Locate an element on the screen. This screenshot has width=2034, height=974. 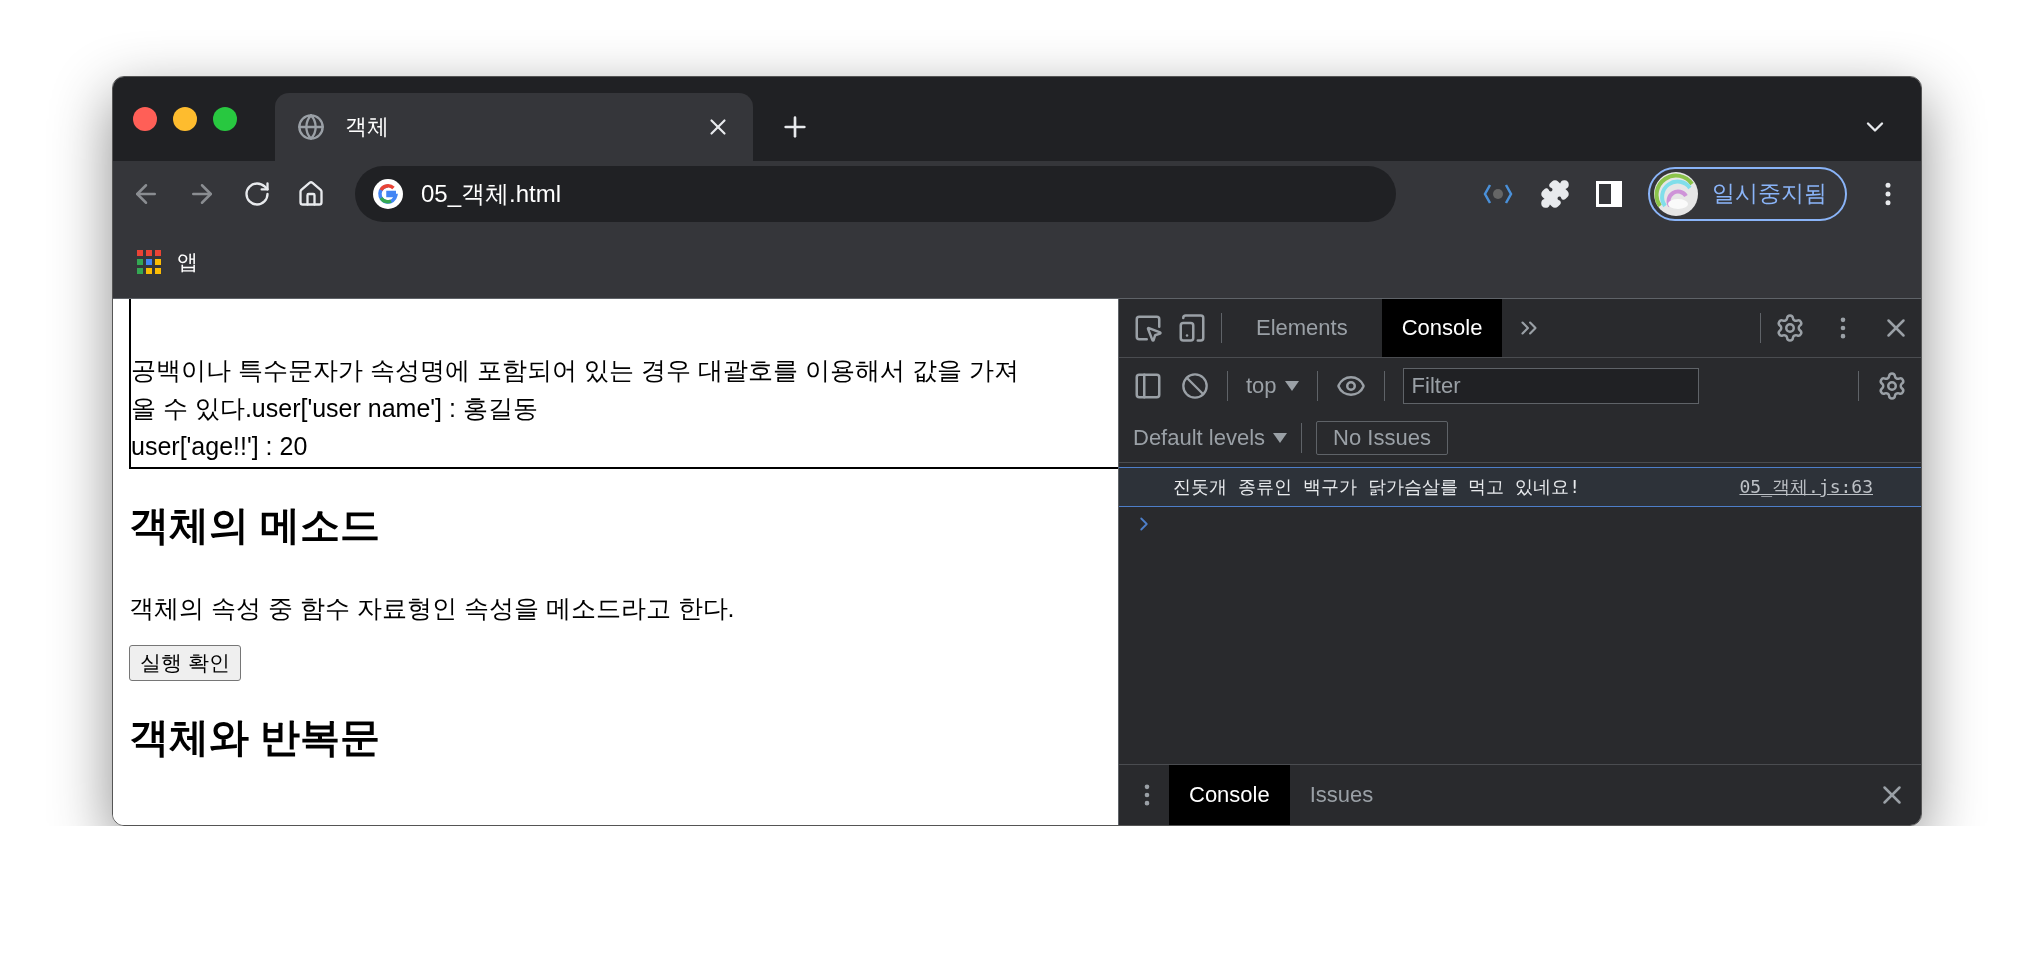
box-text-line: user['age!!'] : 20 is located at coordinates (220, 446).